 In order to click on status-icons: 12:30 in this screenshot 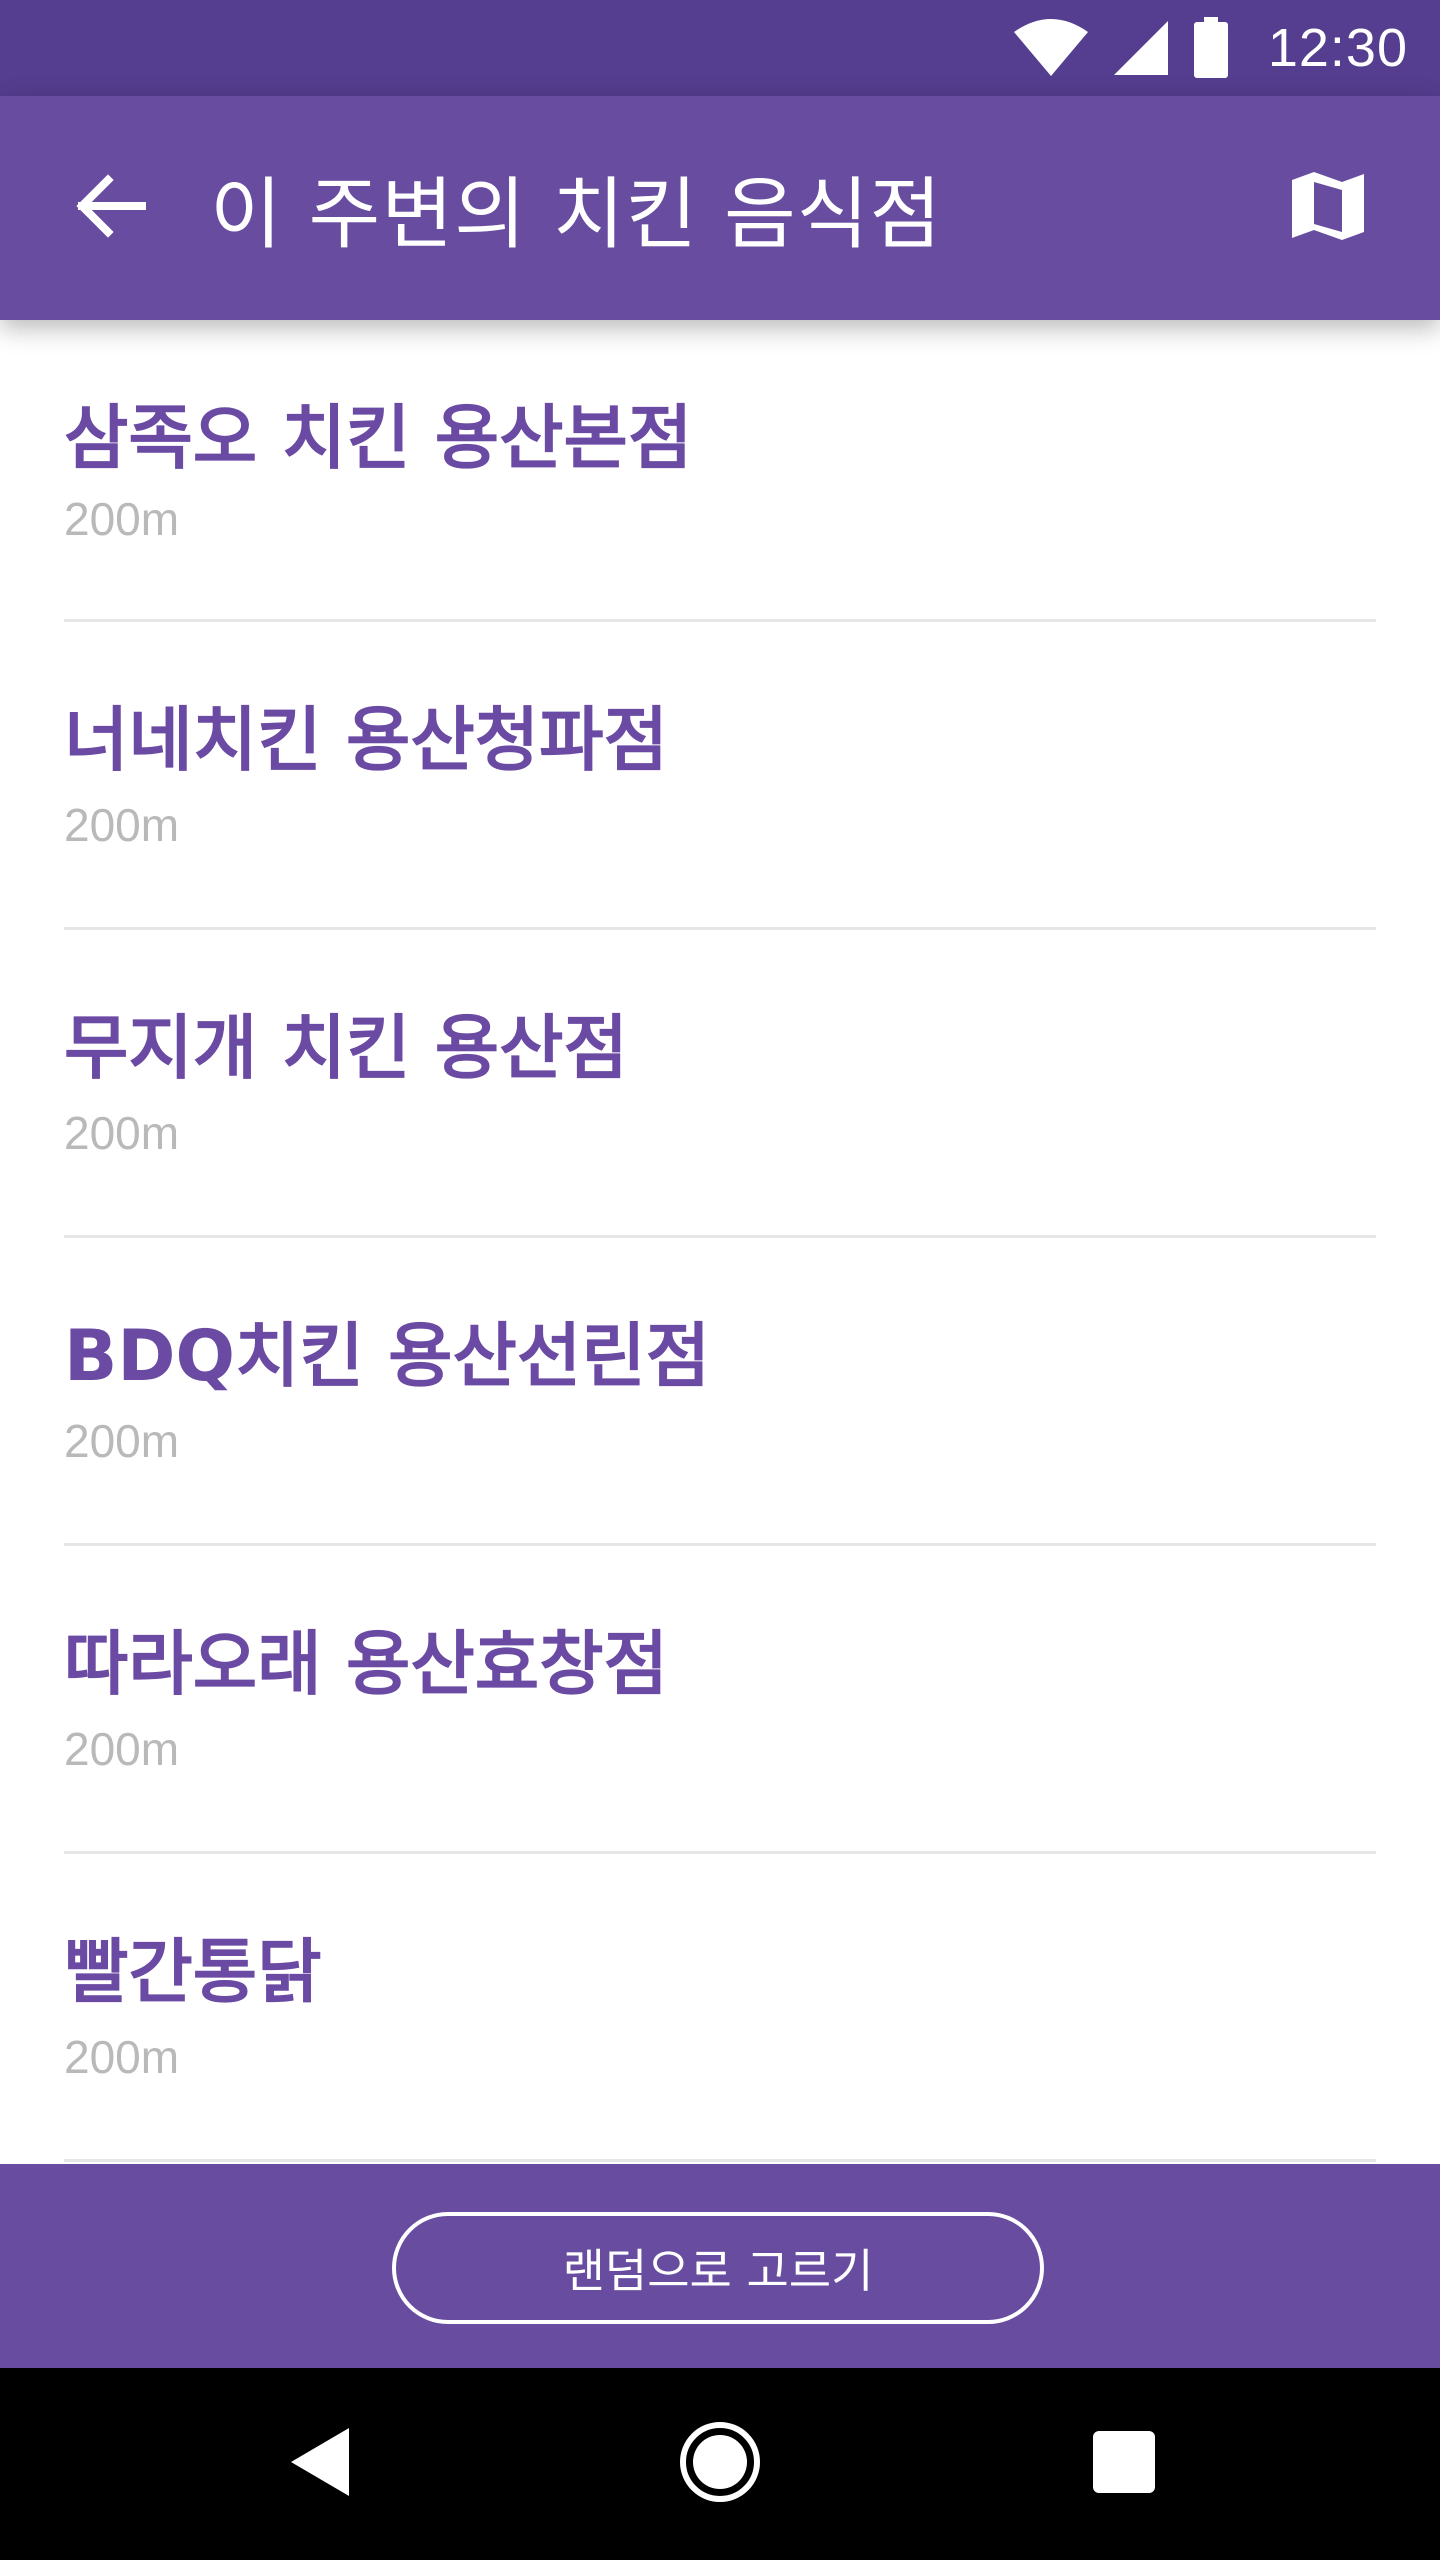, I will do `click(1210, 48)`.